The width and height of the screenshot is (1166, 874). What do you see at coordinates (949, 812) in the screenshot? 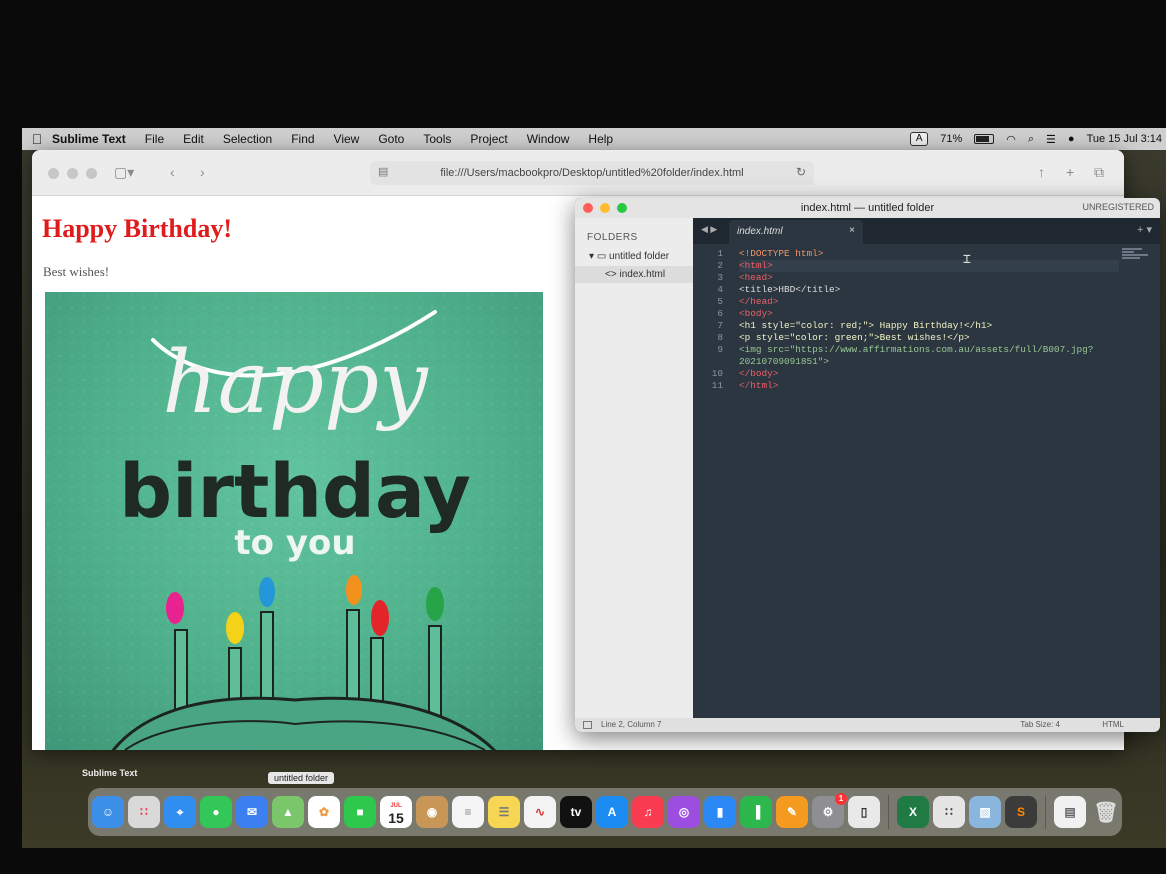
I see `calculator-icon: ∷` at bounding box center [949, 812].